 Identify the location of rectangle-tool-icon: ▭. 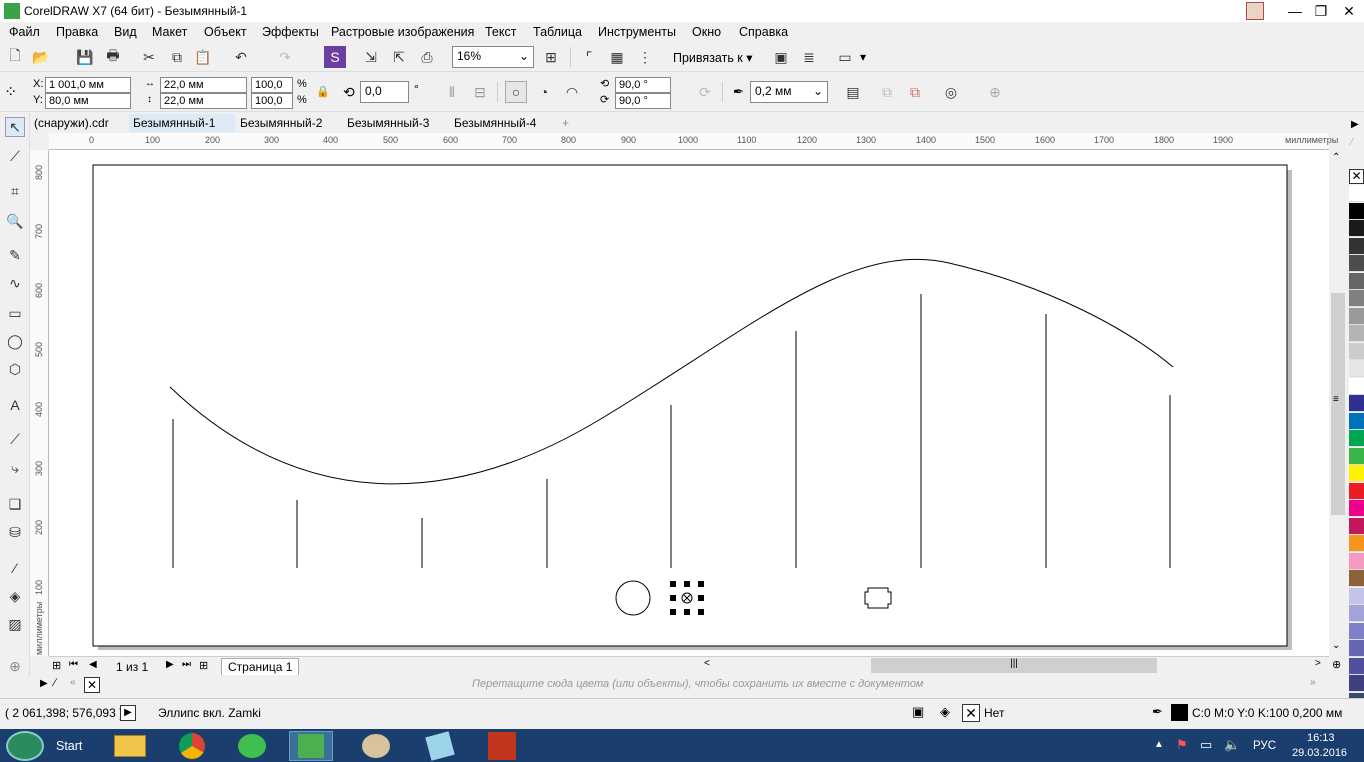
(15, 313).